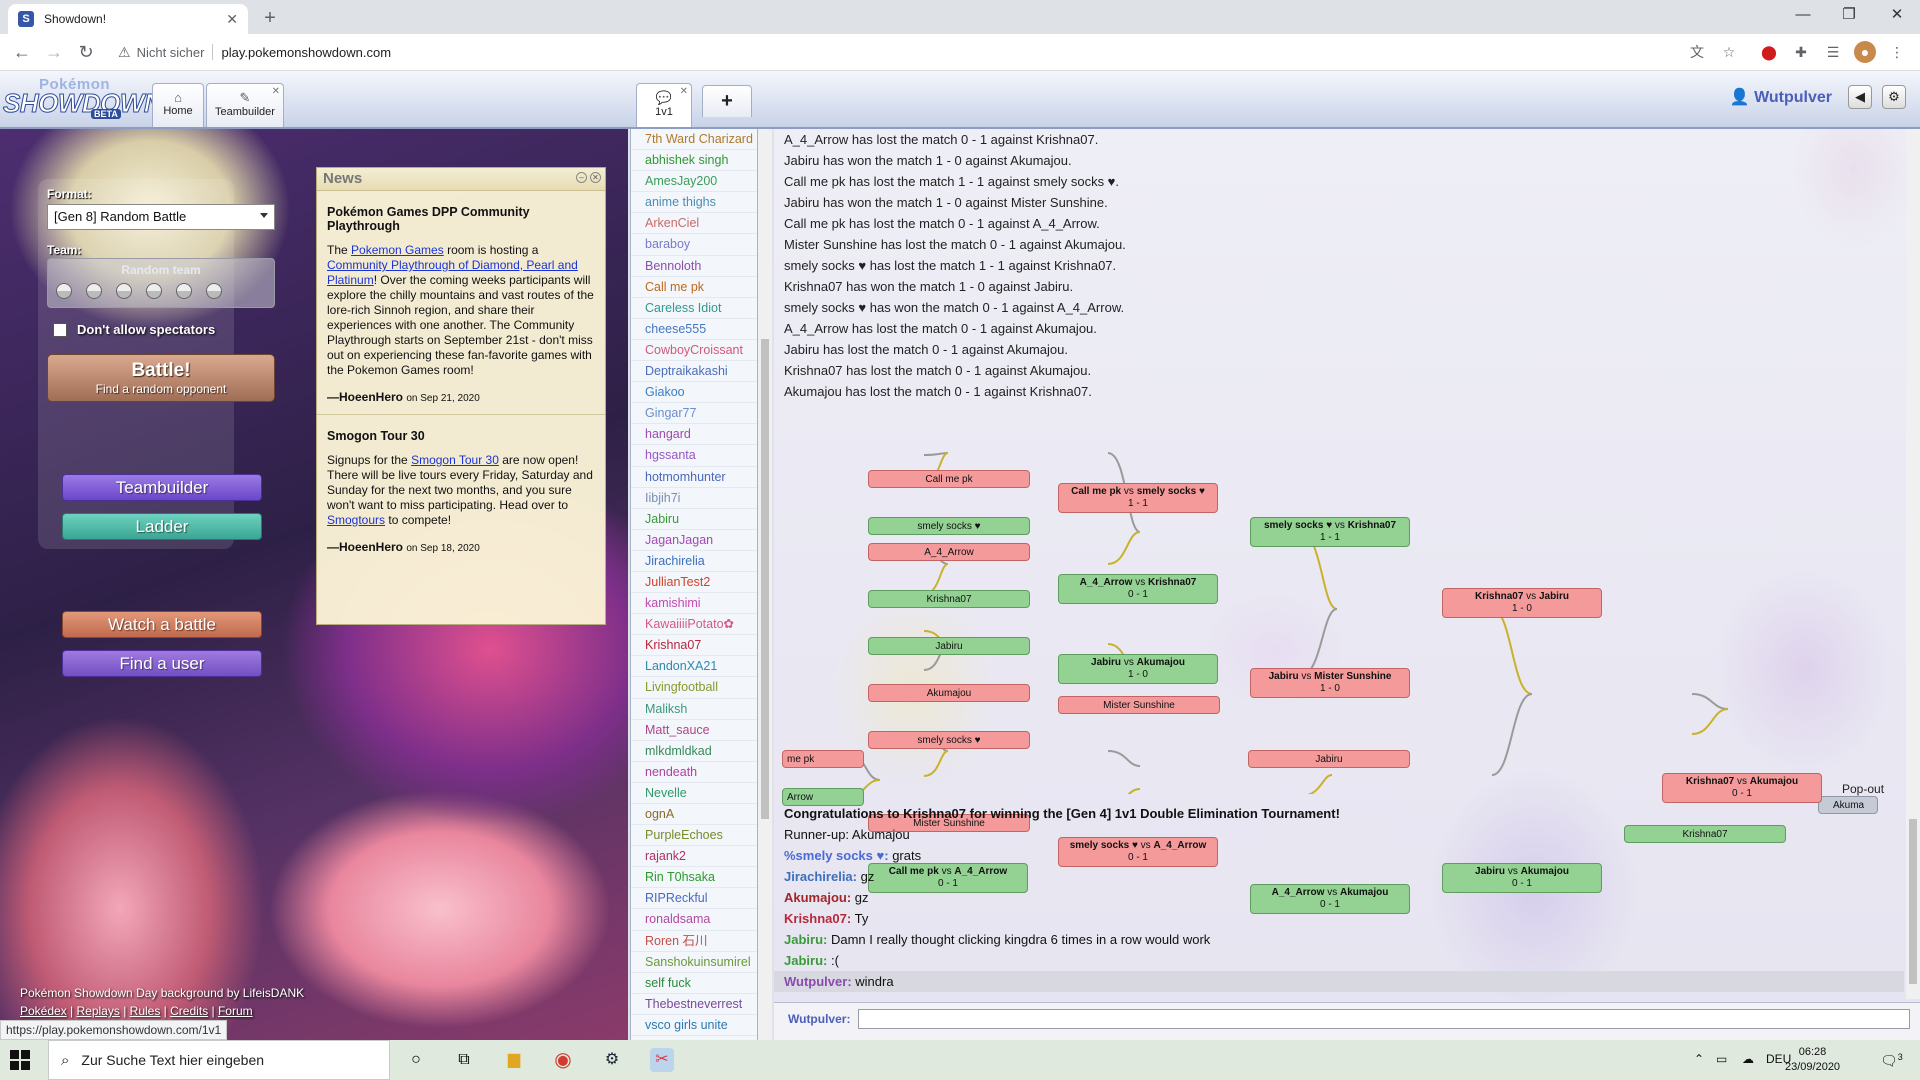 This screenshot has height=1080, width=1920. I want to click on user-list-item: CowboyCroissant, so click(694, 351).